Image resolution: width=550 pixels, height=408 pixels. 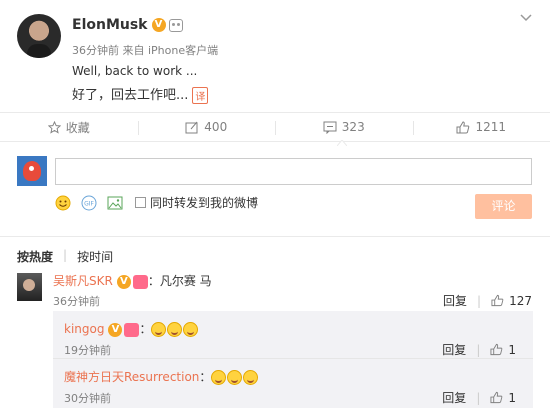 I want to click on comment-item: 吴斯凡SKR V ：凡尔赛 马 36分钟前 回复 | 127, so click(x=275, y=288).